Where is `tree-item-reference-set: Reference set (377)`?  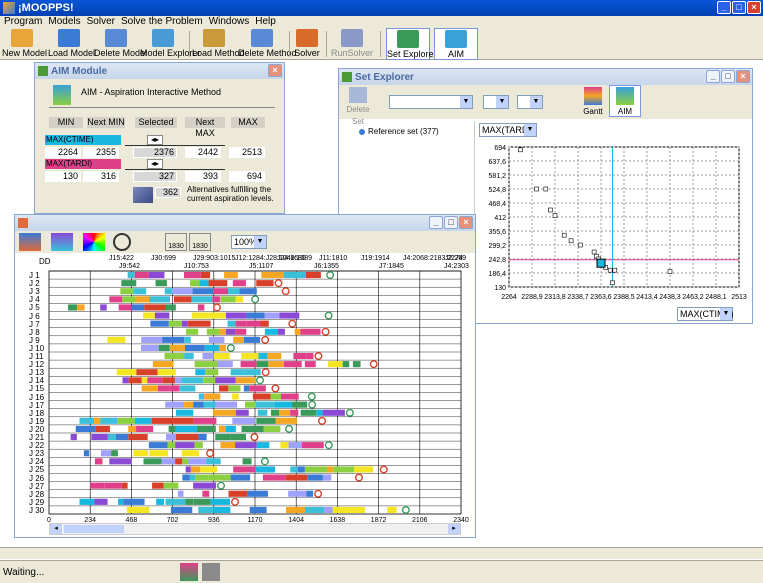 tree-item-reference-set: Reference set (377) is located at coordinates (399, 131).